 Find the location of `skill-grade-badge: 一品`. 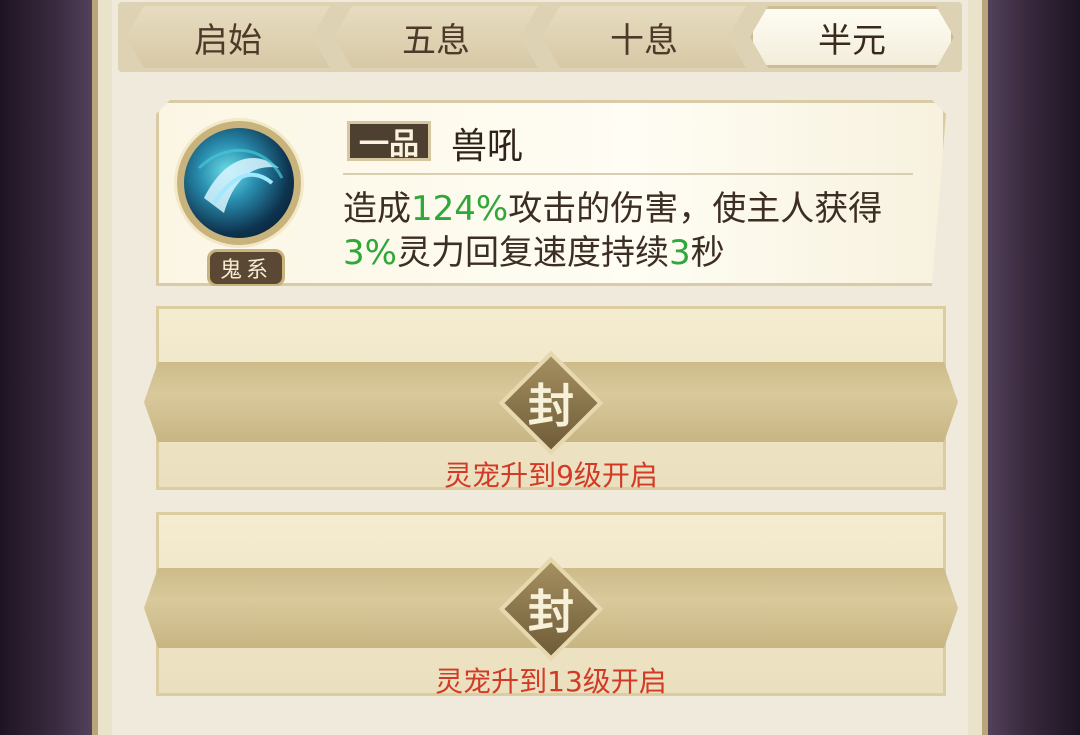

skill-grade-badge: 一品 is located at coordinates (389, 141).